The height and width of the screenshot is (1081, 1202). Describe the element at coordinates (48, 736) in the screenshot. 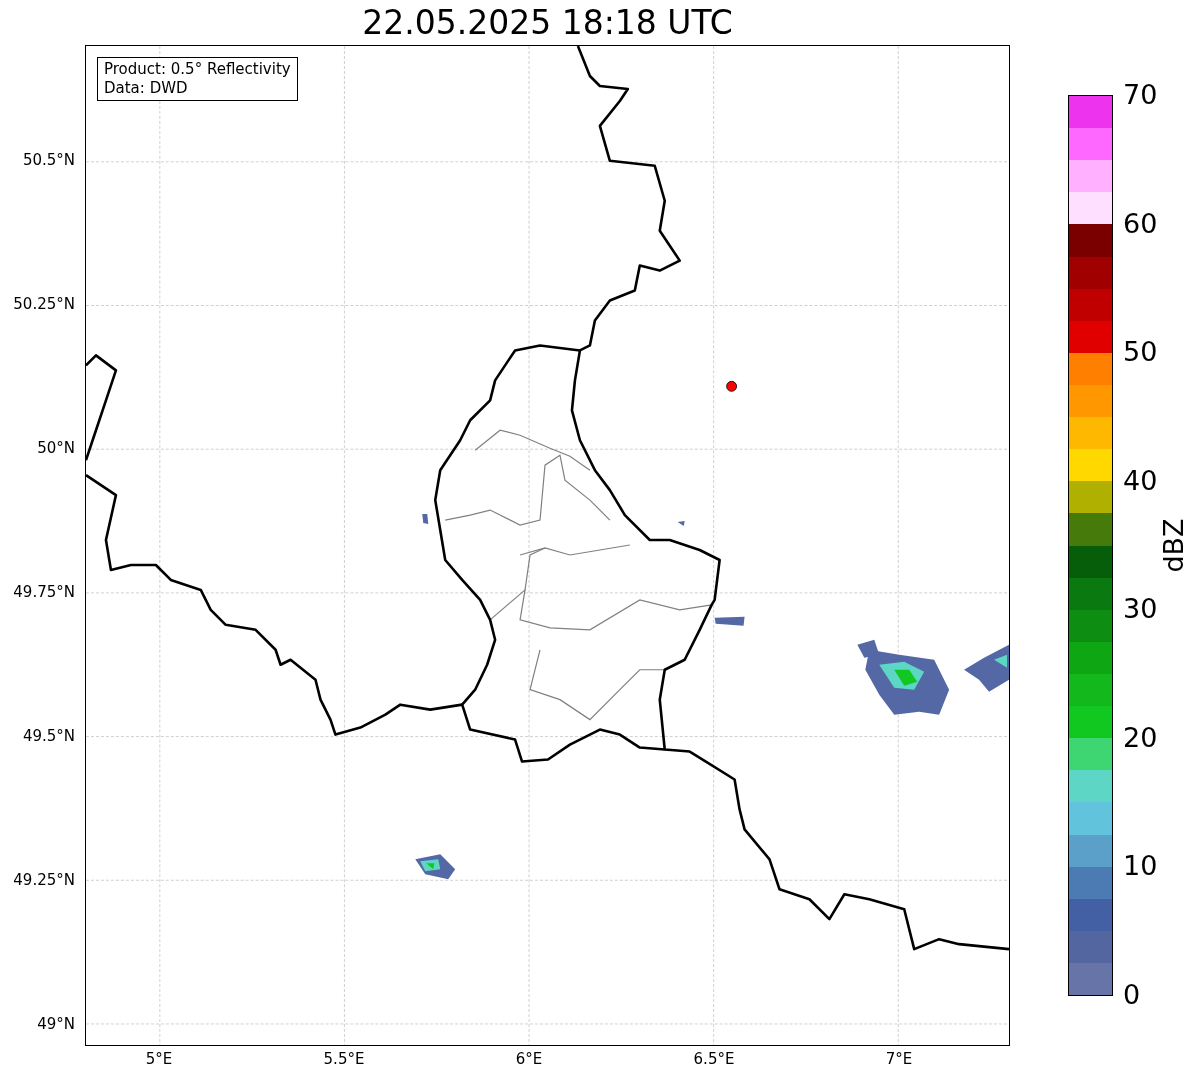

I see `latitude-label: 49.5°N` at that location.